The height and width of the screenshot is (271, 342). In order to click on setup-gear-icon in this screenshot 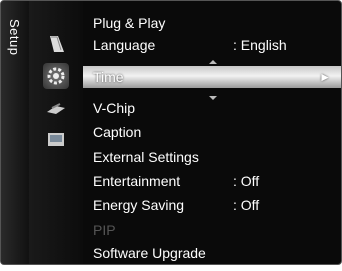, I will do `click(56, 76)`.